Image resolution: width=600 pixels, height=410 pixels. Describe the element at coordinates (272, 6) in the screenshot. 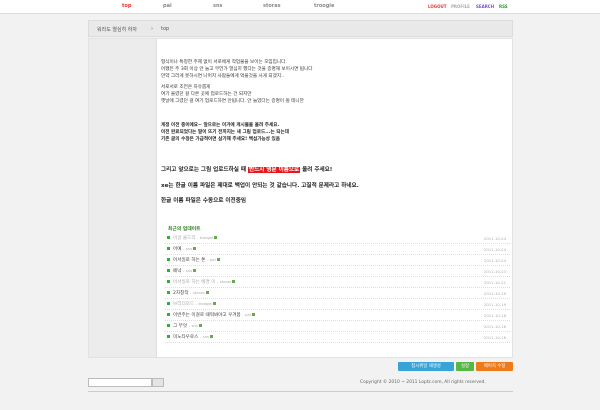

I see `nav-tab-storas: storas` at that location.